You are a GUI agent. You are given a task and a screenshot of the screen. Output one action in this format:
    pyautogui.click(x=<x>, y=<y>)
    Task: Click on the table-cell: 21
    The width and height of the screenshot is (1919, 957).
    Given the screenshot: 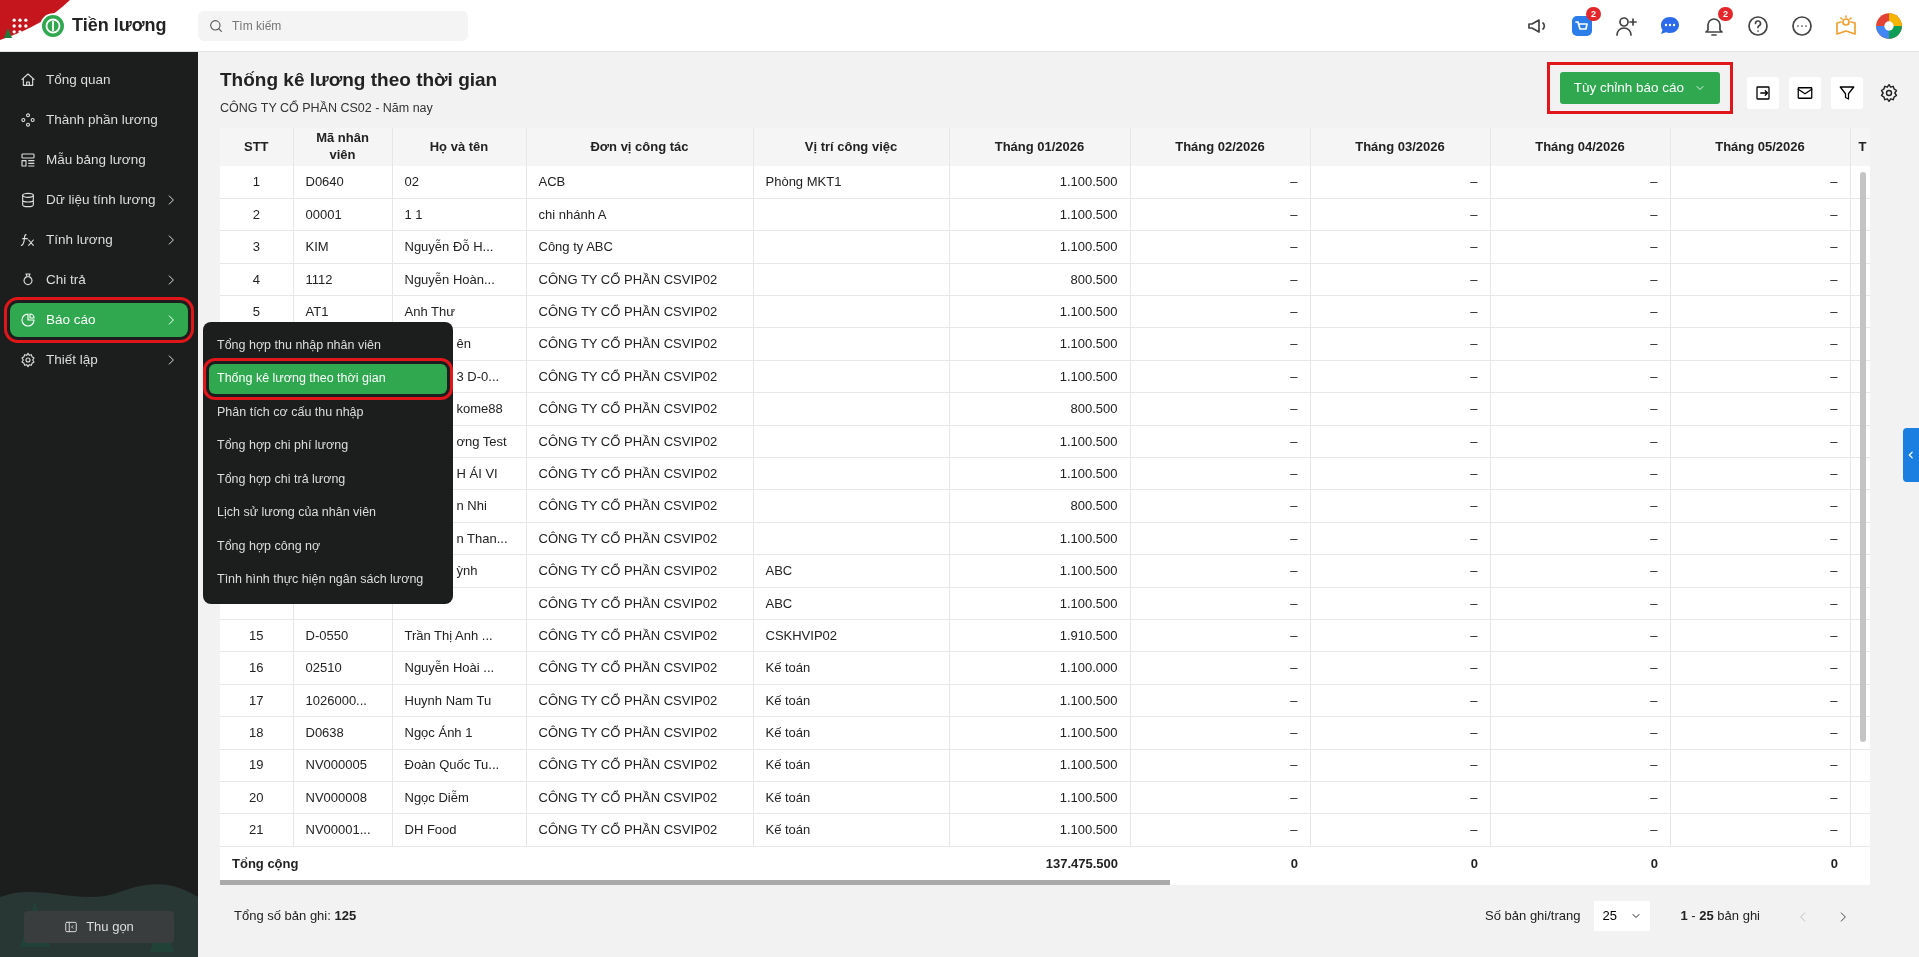 What is the action you would take?
    pyautogui.click(x=256, y=830)
    